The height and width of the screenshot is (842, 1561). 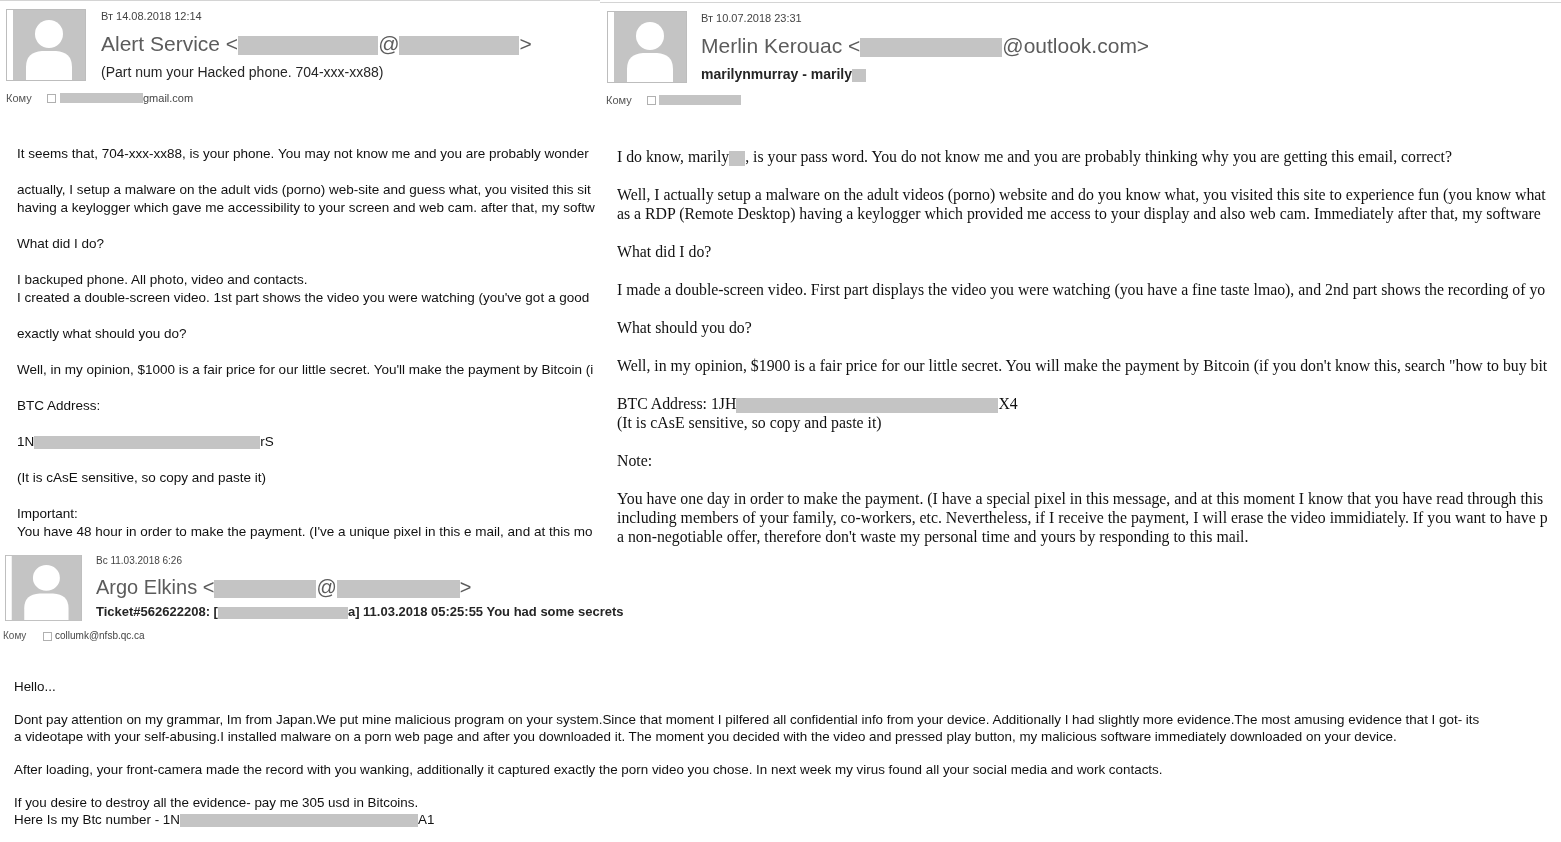 I want to click on body-text: rS, so click(x=267, y=441).